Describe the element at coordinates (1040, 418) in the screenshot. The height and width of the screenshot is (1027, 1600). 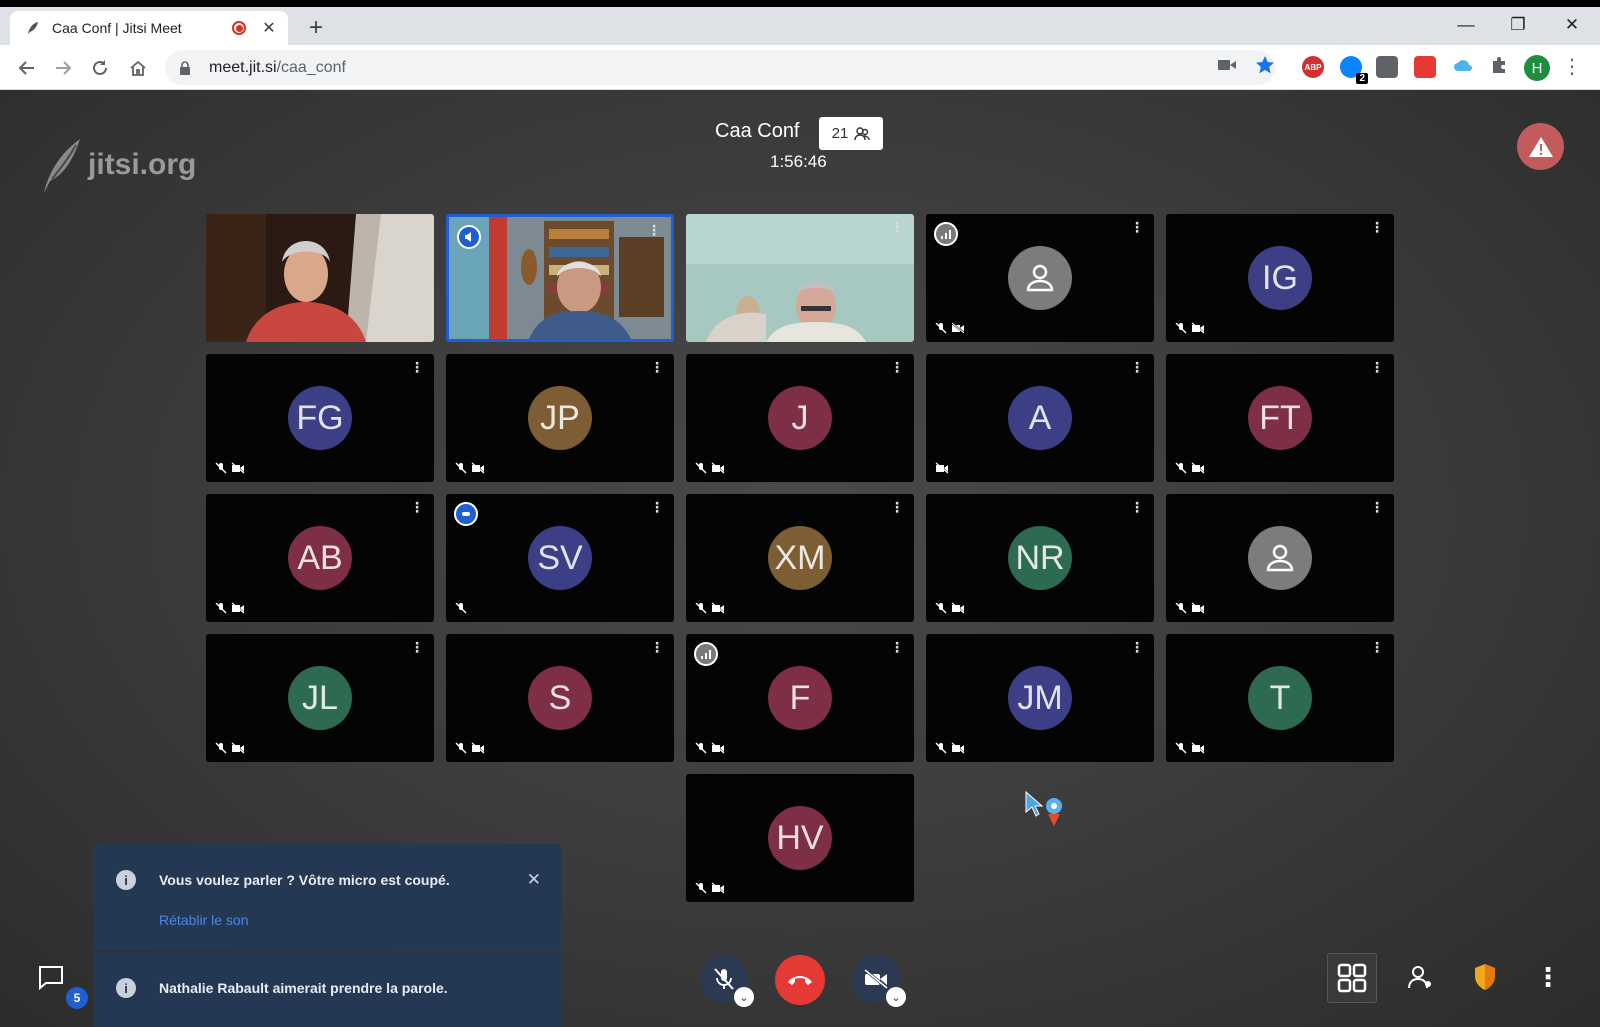
I see `participant-tile: A ⋮` at that location.